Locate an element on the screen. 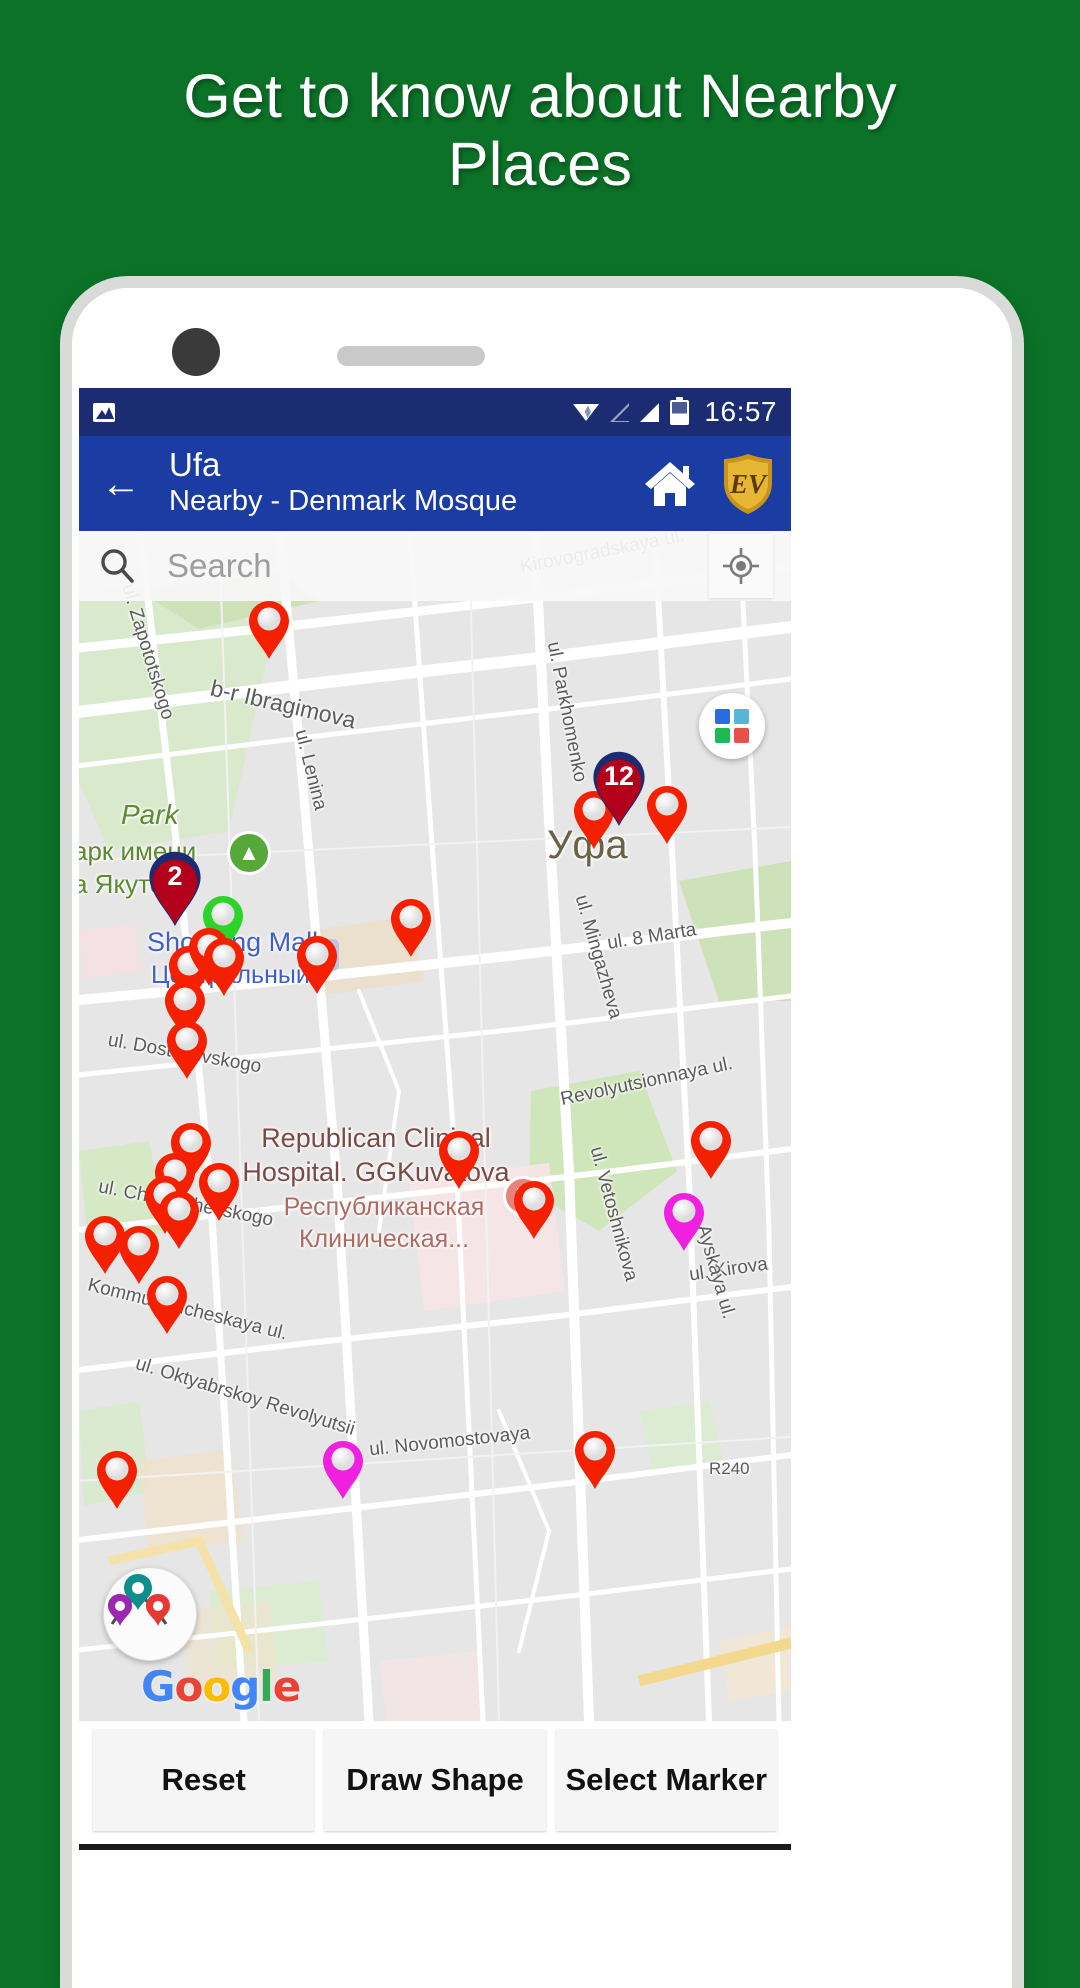 This screenshot has height=1988, width=1080. map-place-hospital-ru1: Республиканская is located at coordinates (384, 1207).